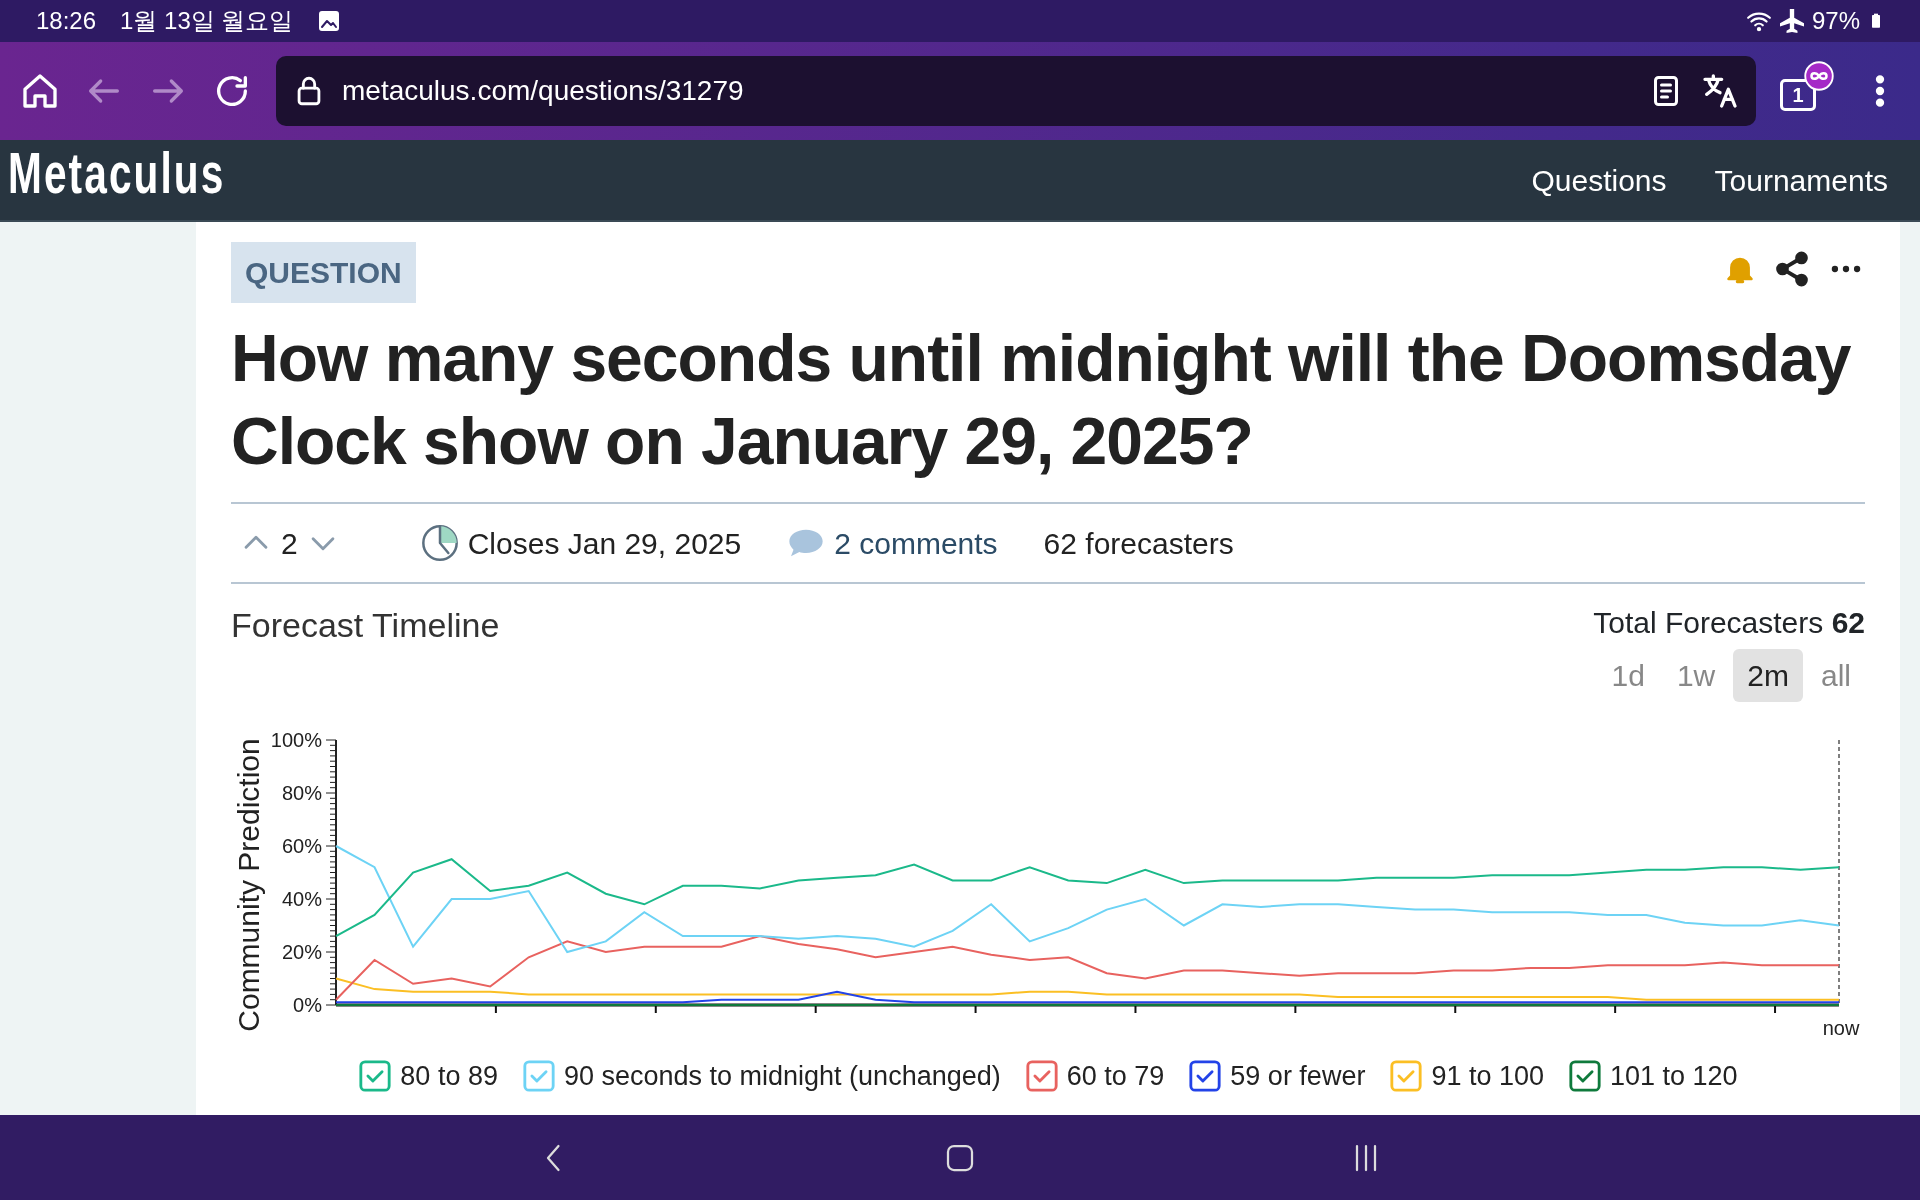 The image size is (1920, 1200). Describe the element at coordinates (329, 21) in the screenshot. I see `image-icon` at that location.